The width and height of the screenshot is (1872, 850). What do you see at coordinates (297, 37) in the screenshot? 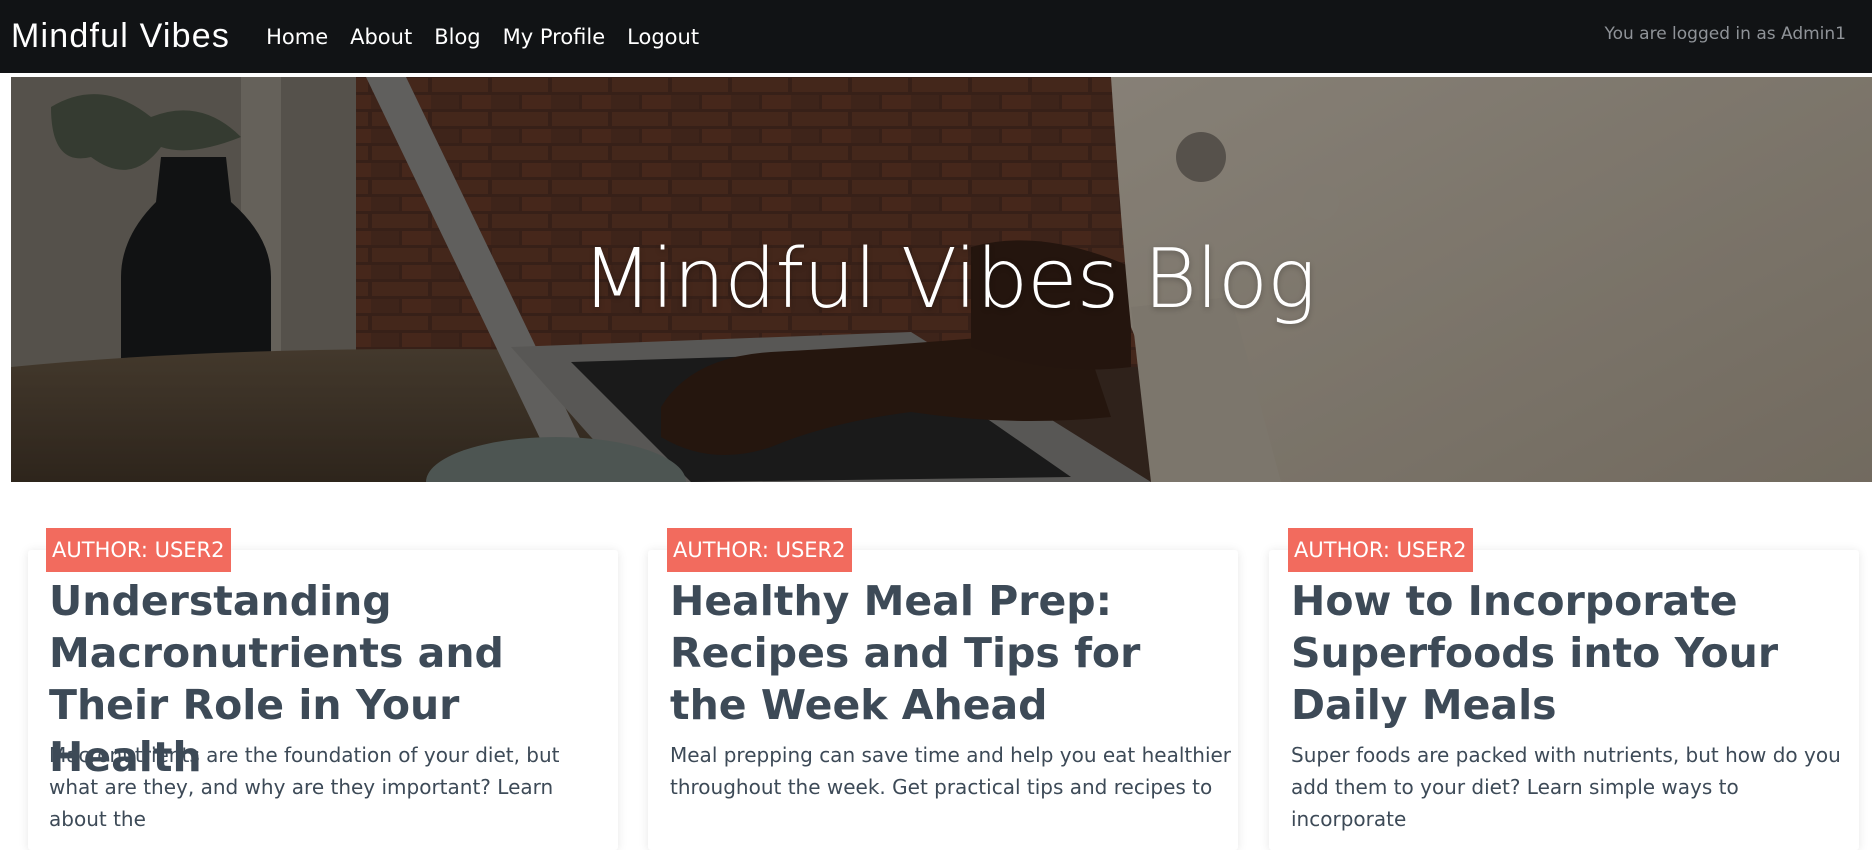
I see `nav-link-home: Home` at bounding box center [297, 37].